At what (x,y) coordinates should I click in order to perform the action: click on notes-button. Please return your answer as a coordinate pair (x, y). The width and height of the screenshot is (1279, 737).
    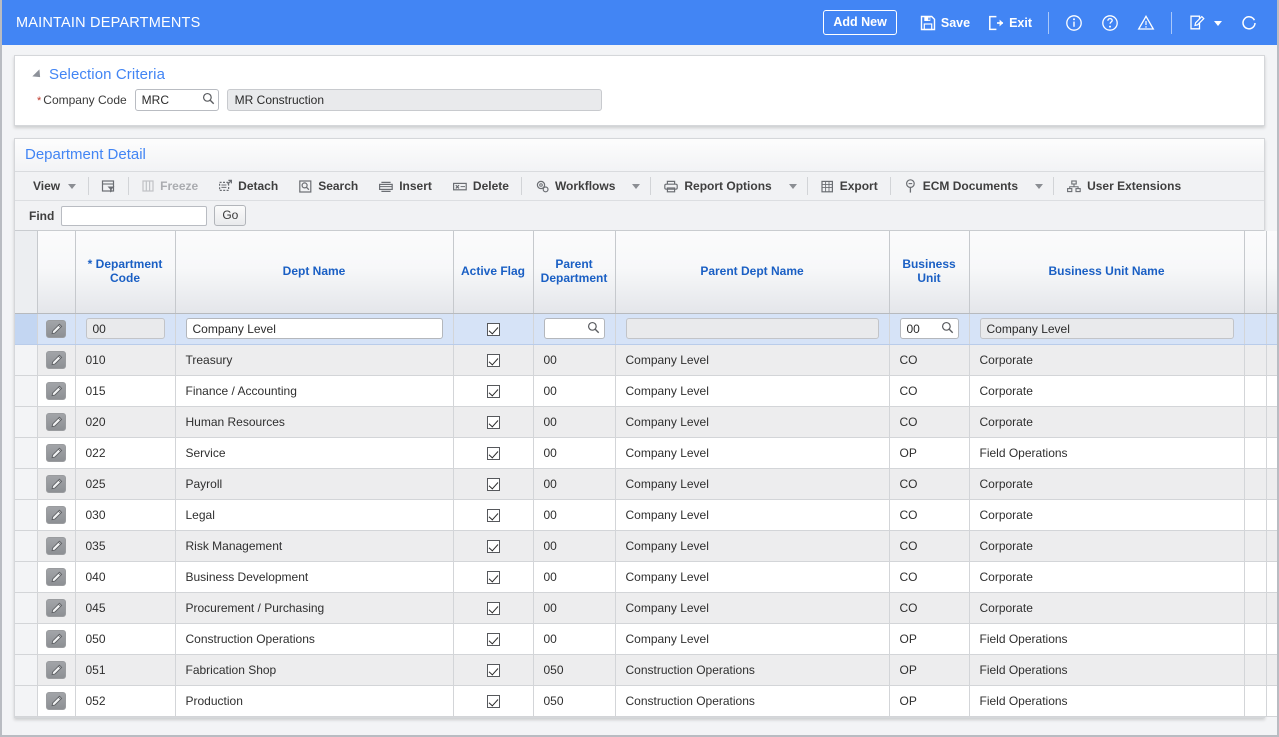
    Looking at the image, I should click on (1205, 23).